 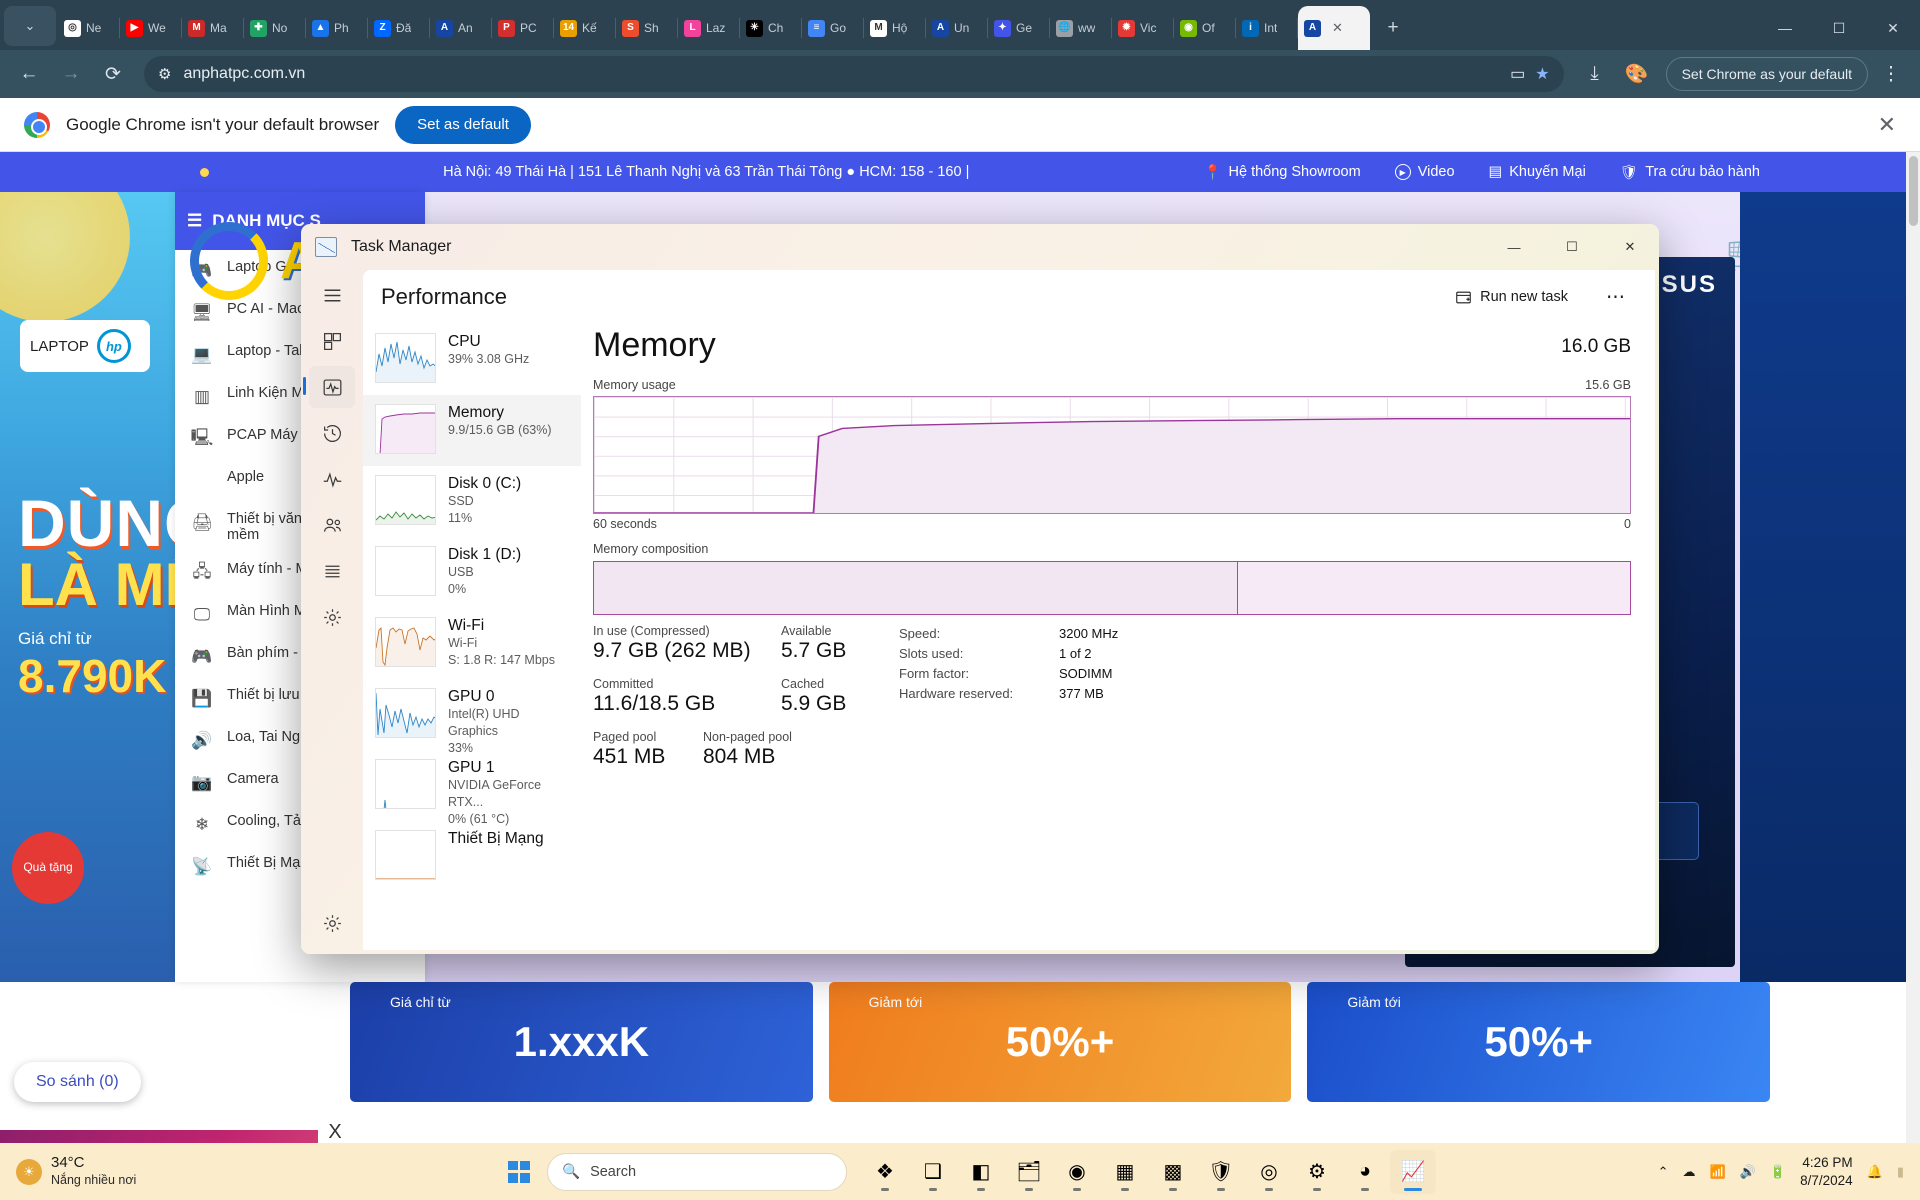 What do you see at coordinates (833, 28) in the screenshot?
I see `tab: ≡ Go` at bounding box center [833, 28].